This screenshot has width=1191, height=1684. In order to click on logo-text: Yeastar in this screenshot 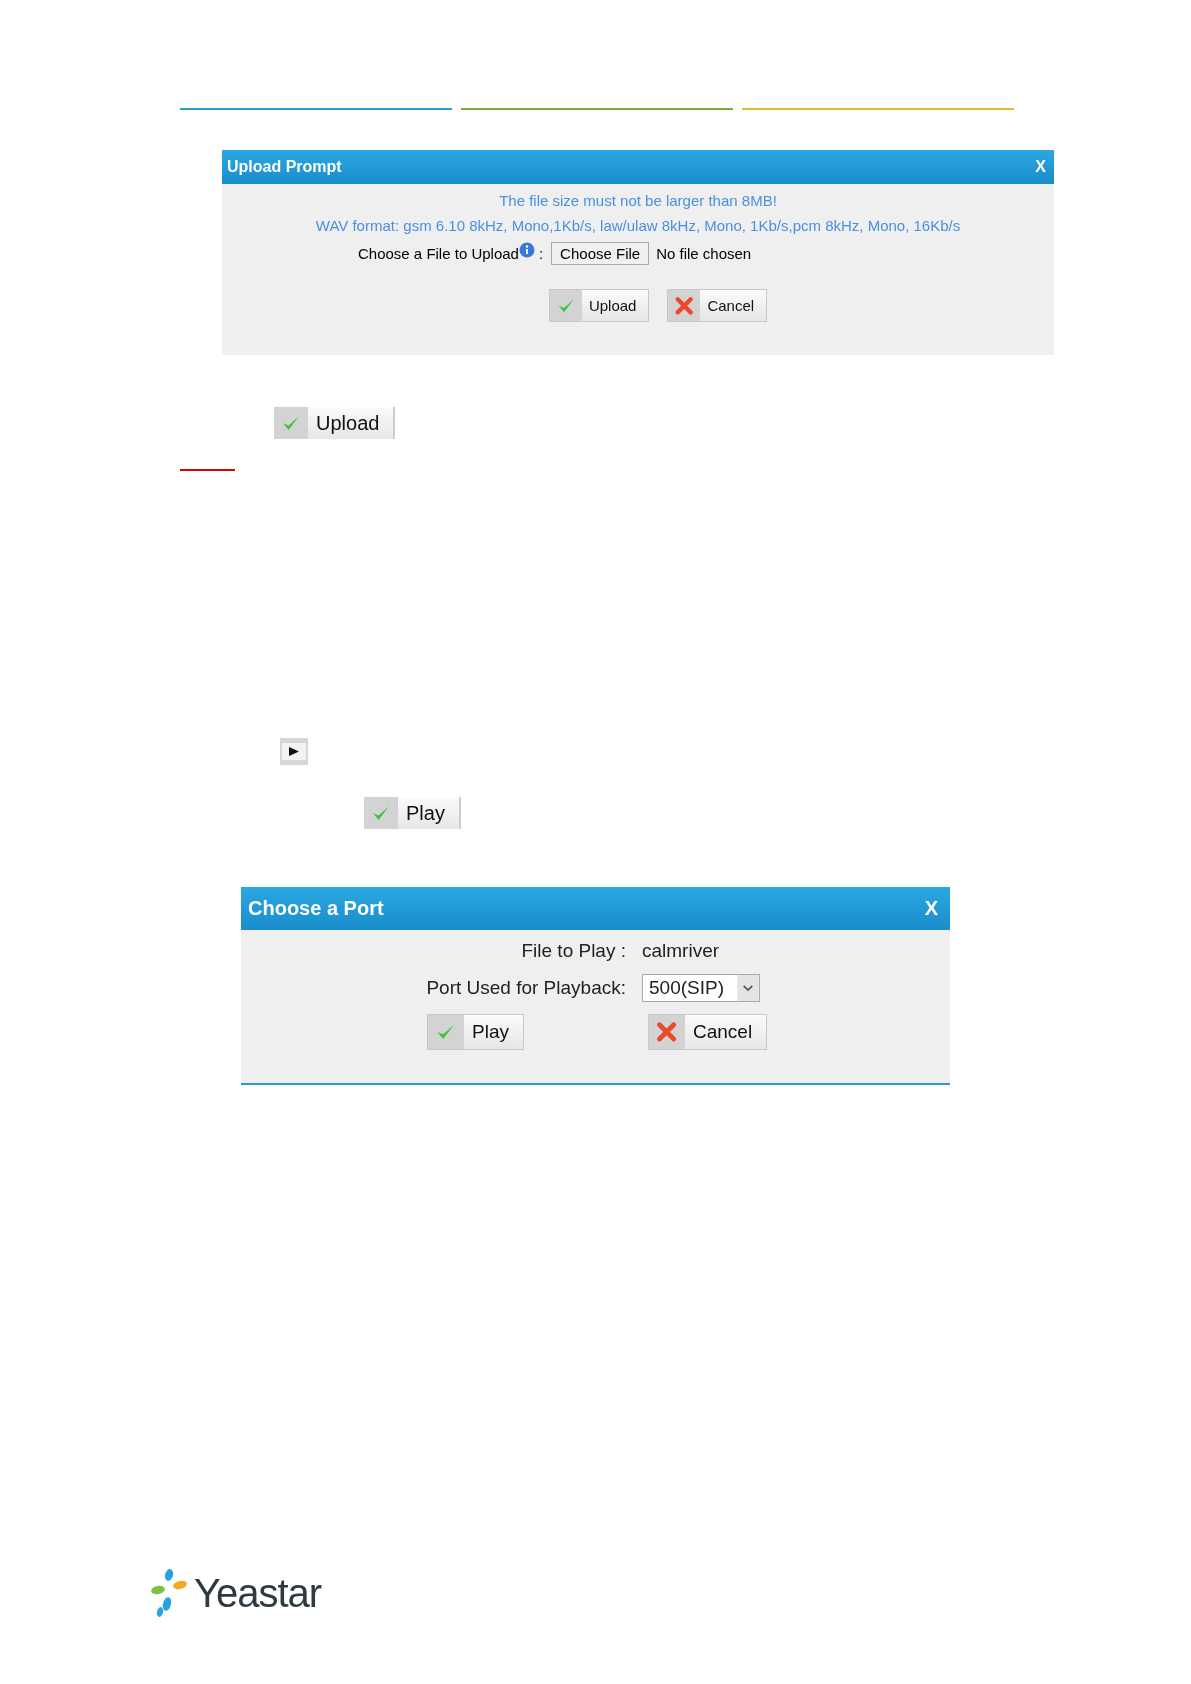, I will do `click(258, 1593)`.